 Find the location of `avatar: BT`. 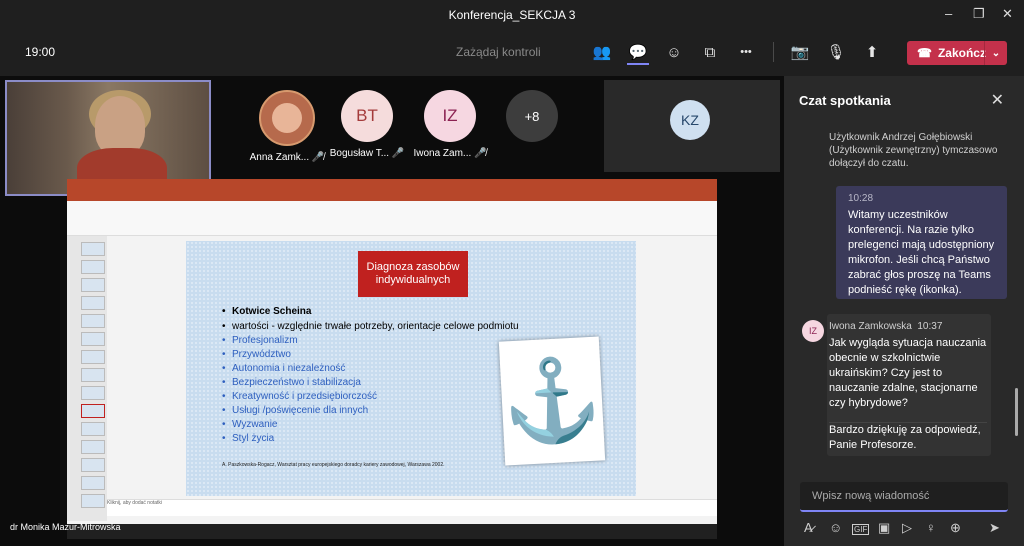

avatar: BT is located at coordinates (367, 116).